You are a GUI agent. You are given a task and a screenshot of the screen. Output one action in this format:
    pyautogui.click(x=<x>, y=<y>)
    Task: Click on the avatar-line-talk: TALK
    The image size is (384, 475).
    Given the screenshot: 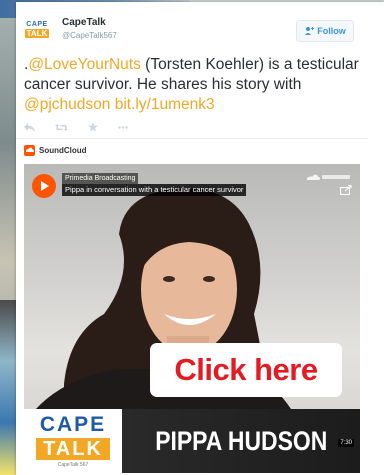 What is the action you would take?
    pyautogui.click(x=37, y=33)
    